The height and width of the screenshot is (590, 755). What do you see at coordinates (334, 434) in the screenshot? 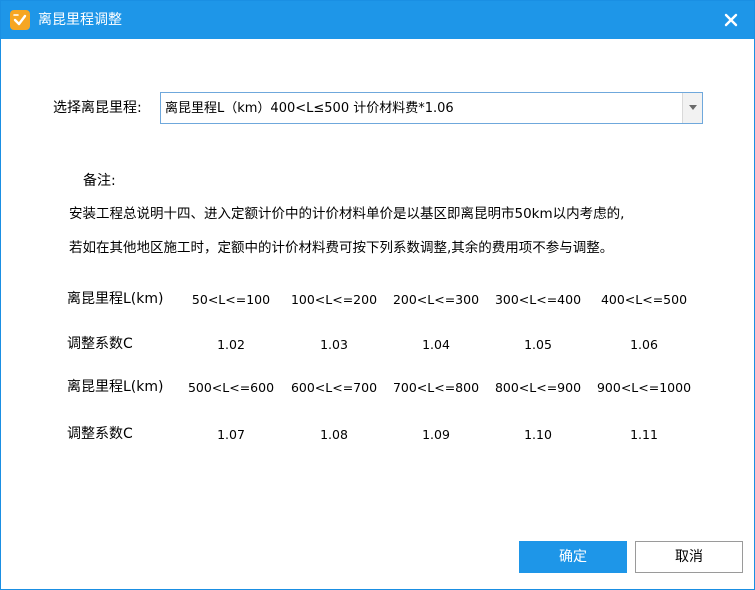
I see `coef-cell: 1.08` at bounding box center [334, 434].